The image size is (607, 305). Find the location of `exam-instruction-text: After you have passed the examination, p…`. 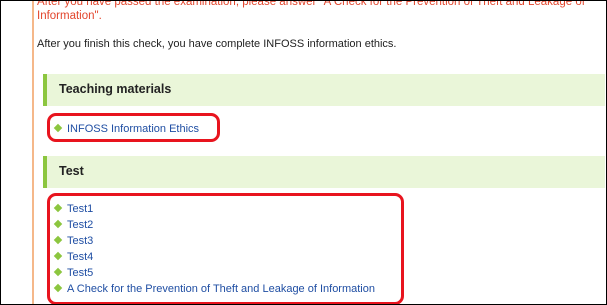

exam-instruction-text: After you have passed the examination, p… is located at coordinates (311, 11).